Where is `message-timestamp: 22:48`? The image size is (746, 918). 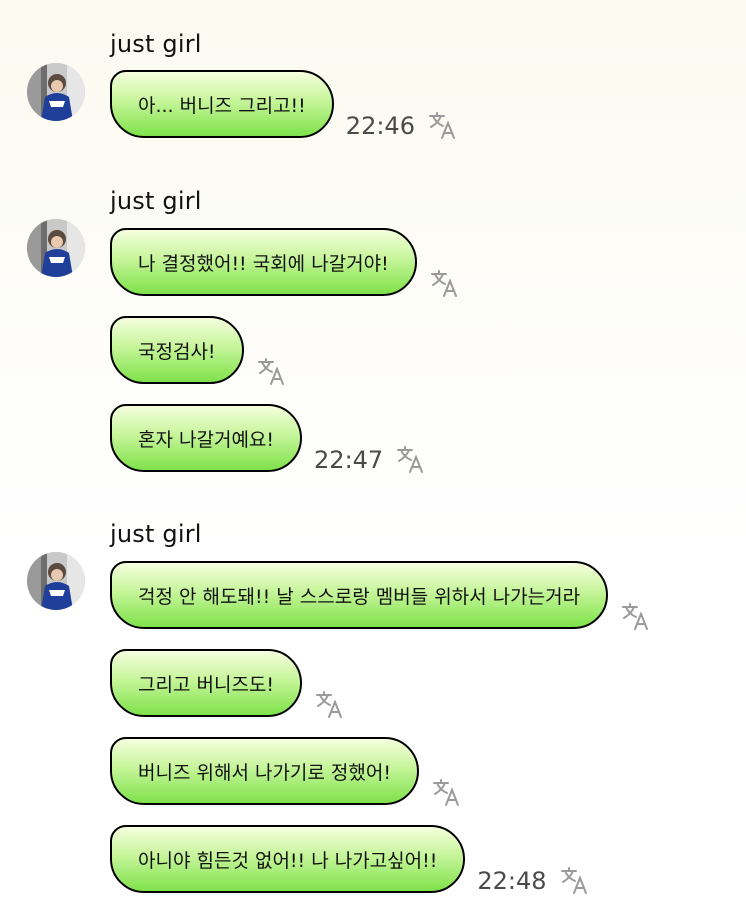
message-timestamp: 22:48 is located at coordinates (512, 881).